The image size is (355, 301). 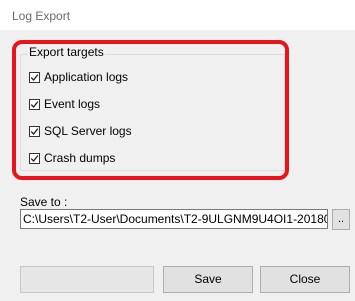 I want to click on save-to-label: Save to :, so click(x=44, y=202).